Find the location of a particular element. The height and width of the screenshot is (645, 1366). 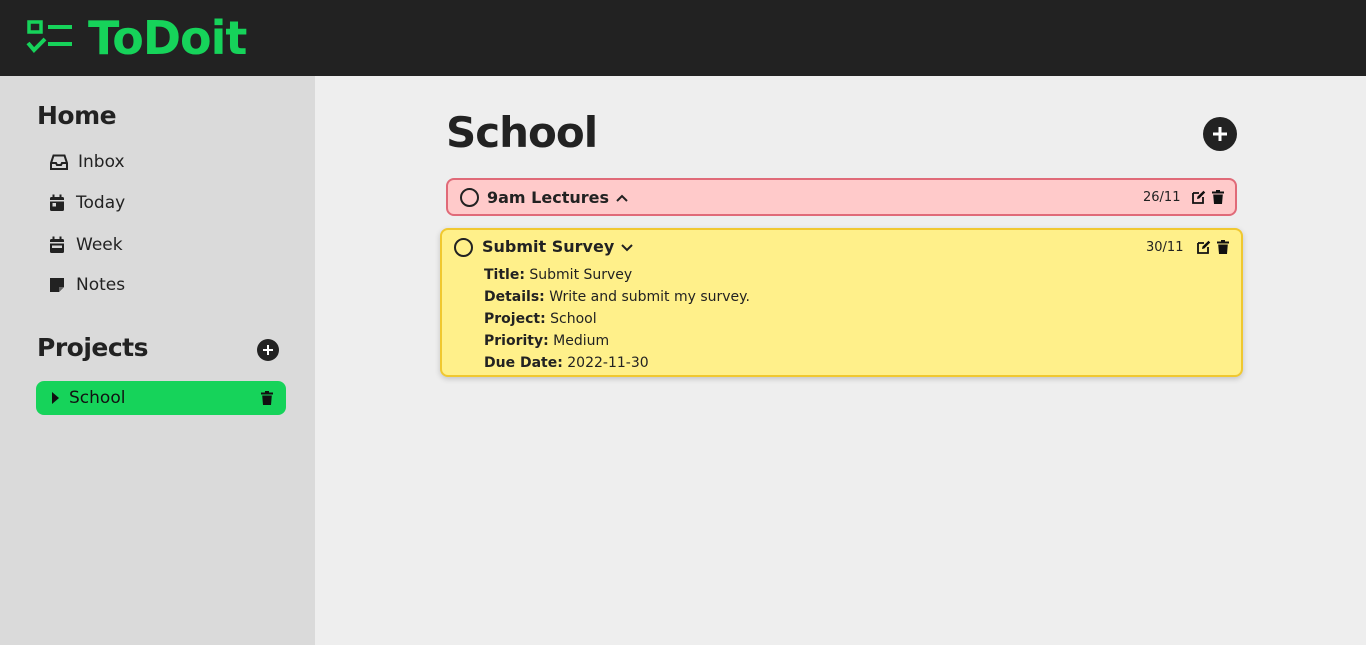

caret-right-icon is located at coordinates (55, 398).